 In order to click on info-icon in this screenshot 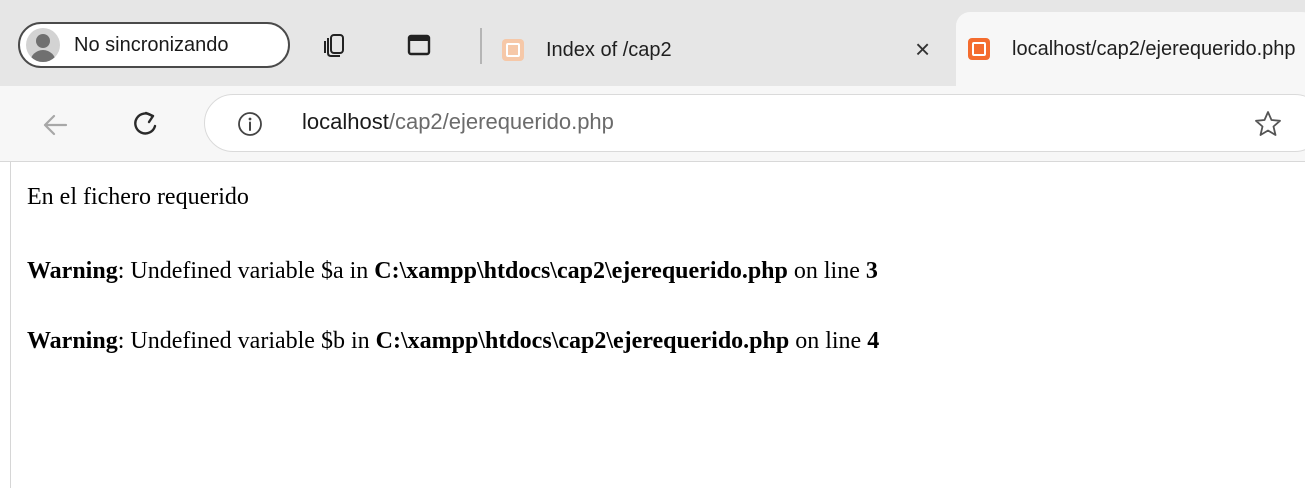, I will do `click(250, 124)`.